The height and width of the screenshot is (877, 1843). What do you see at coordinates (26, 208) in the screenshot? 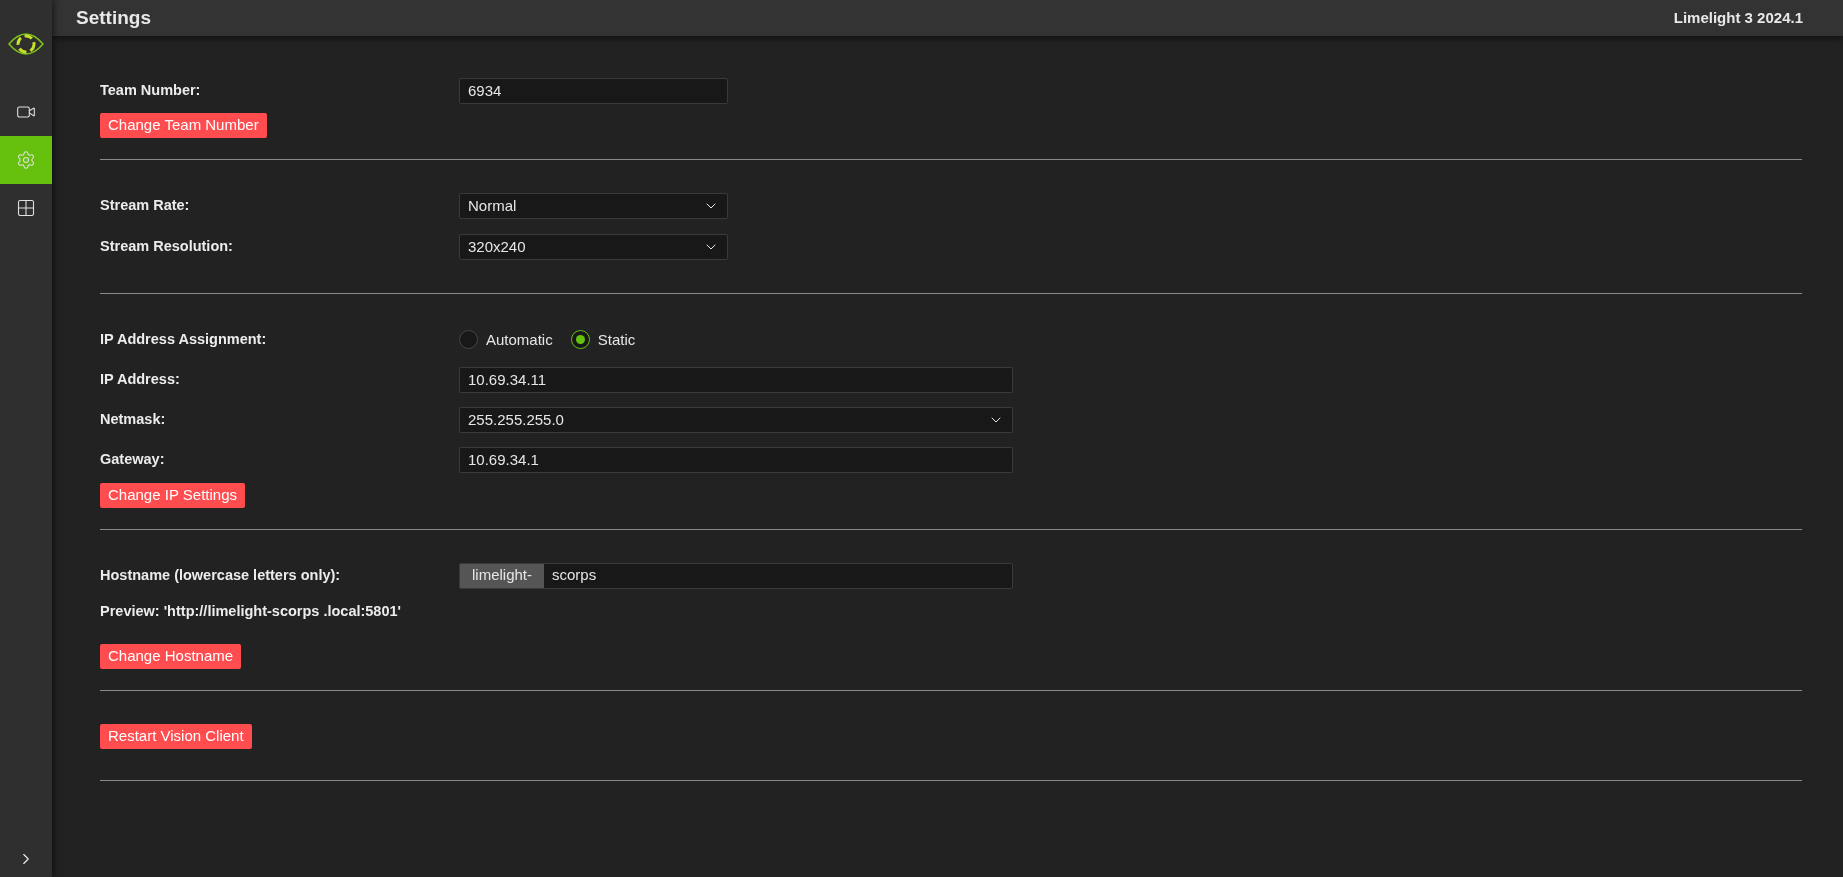
I see `grid-icon` at bounding box center [26, 208].